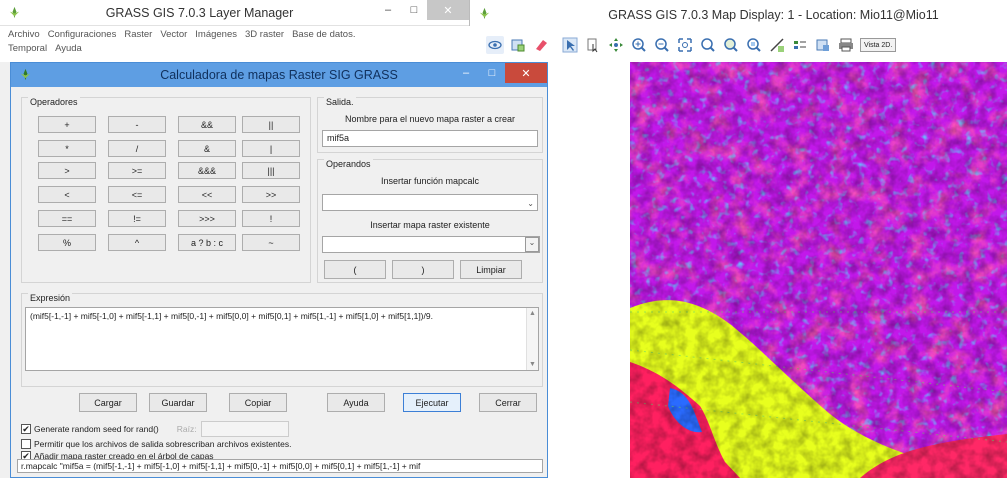  Describe the element at coordinates (207, 124) in the screenshot. I see `operator-button: &&` at that location.